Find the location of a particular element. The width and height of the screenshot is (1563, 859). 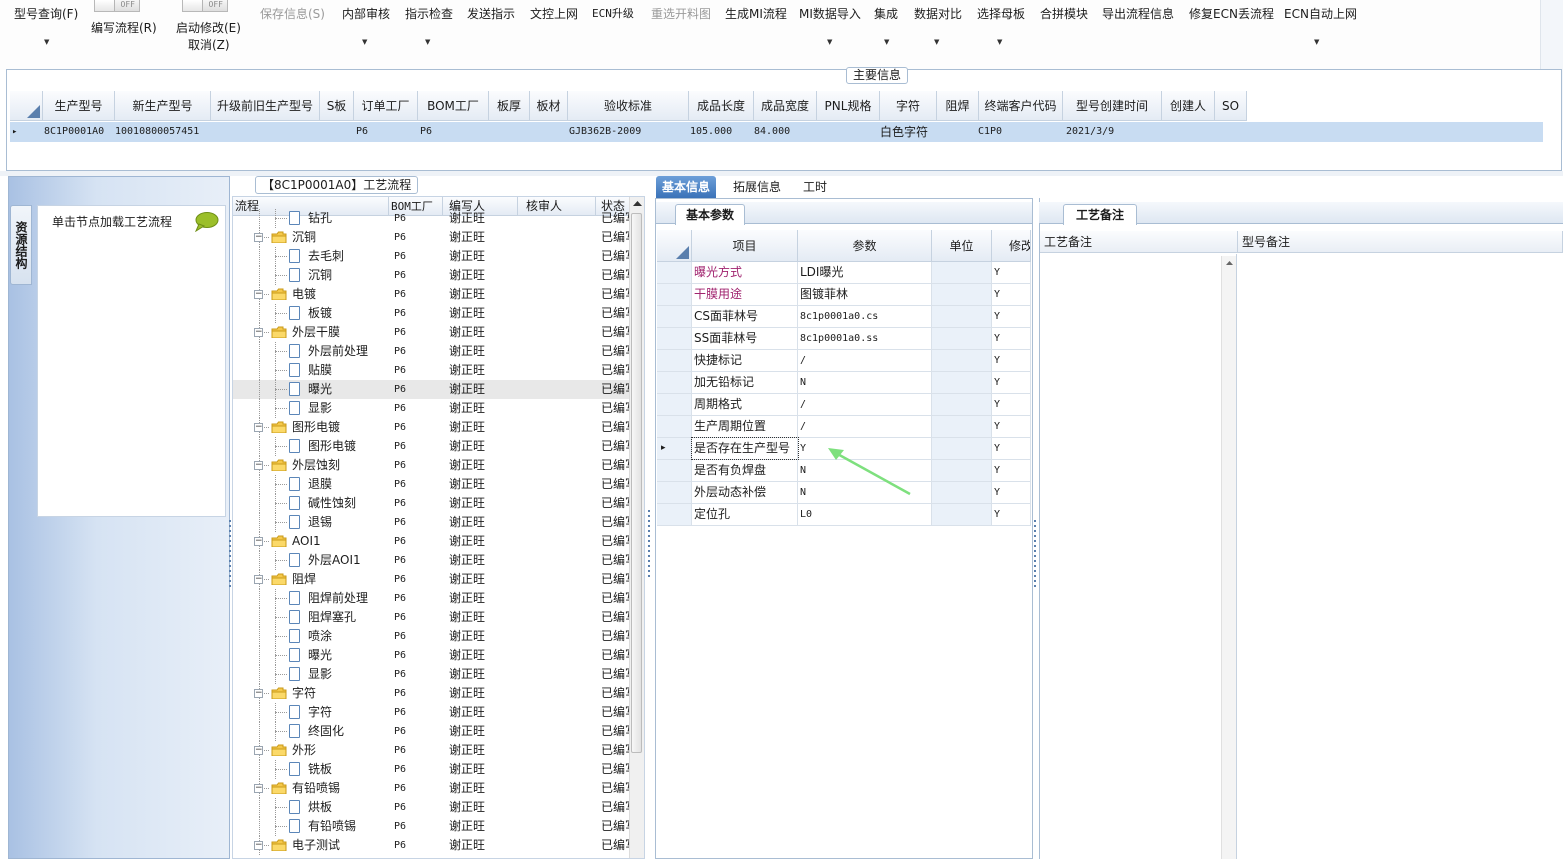

ecn-auto-online-dropdown-arrow: ▼ is located at coordinates (1316, 42).